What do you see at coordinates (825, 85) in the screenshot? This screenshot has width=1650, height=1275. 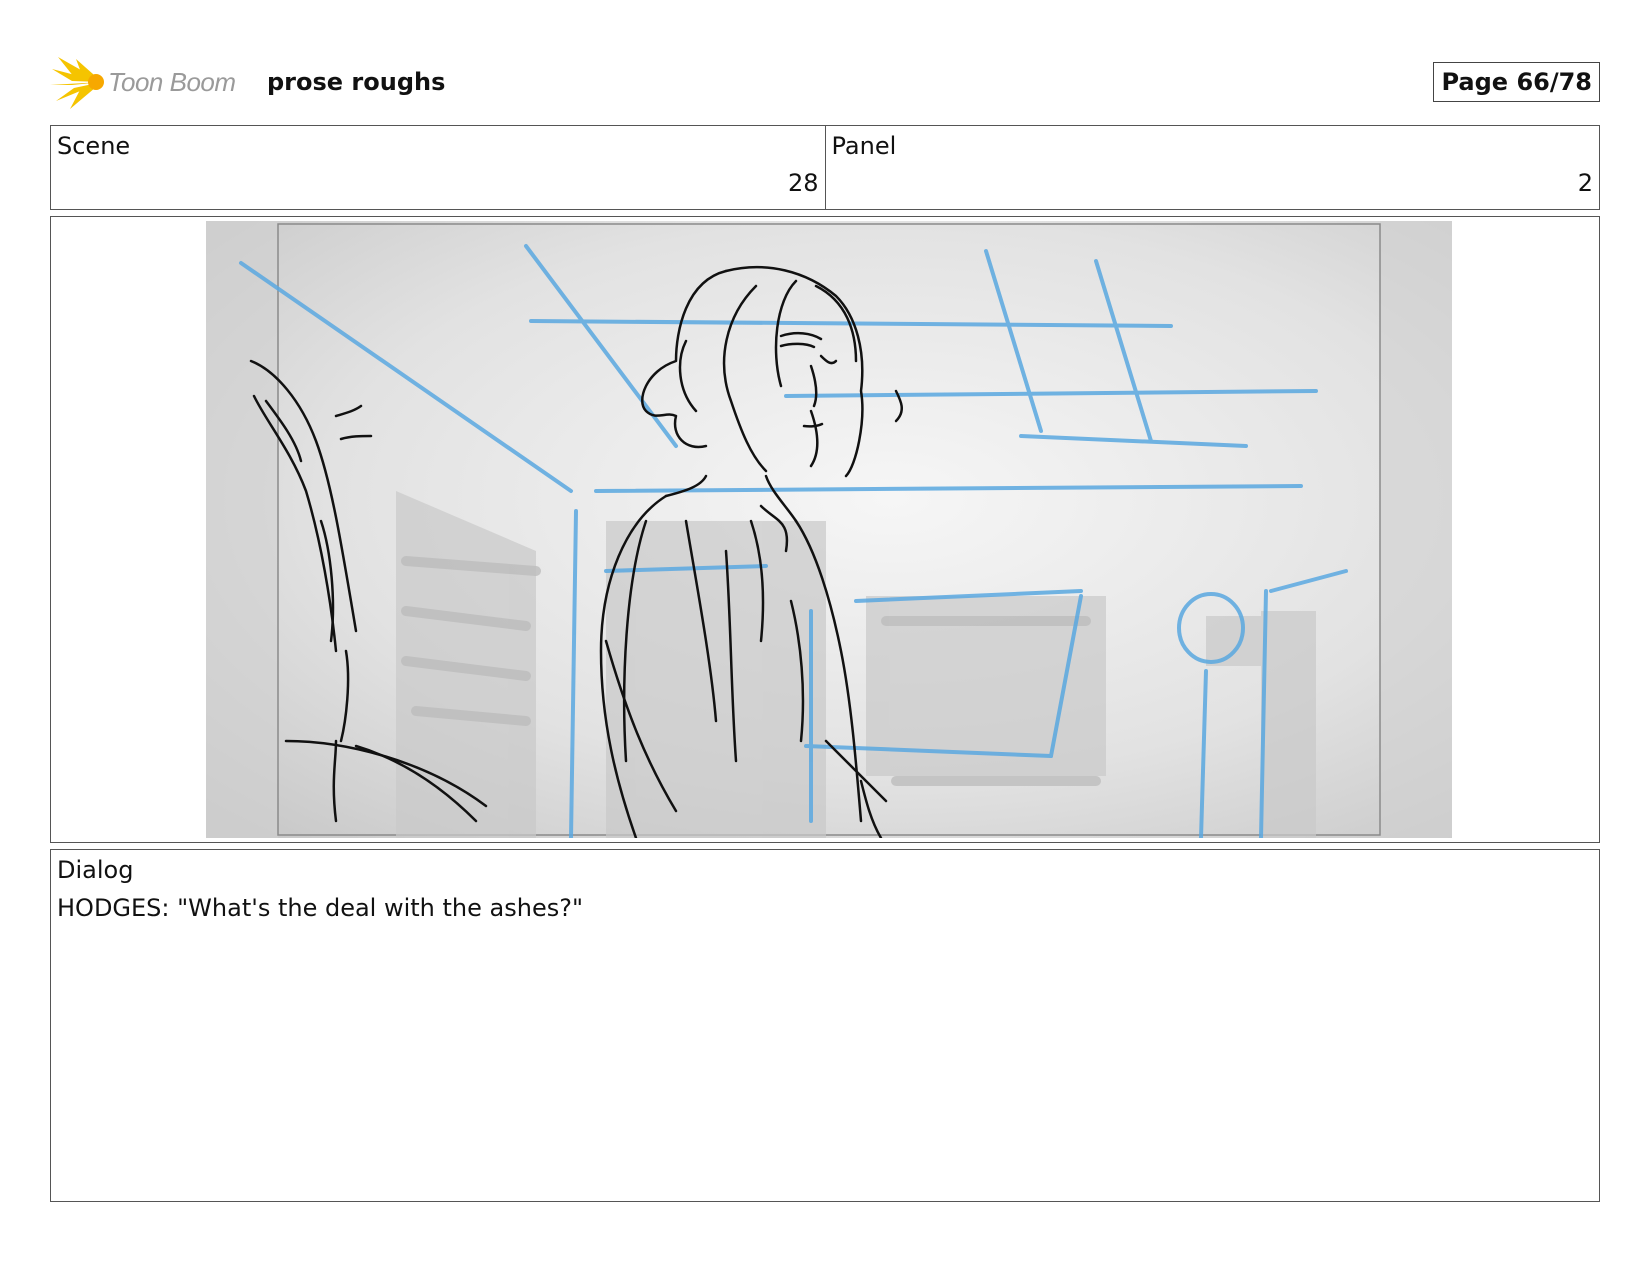 I see `page-header: Toon Boom prose roughs Page 66/78` at bounding box center [825, 85].